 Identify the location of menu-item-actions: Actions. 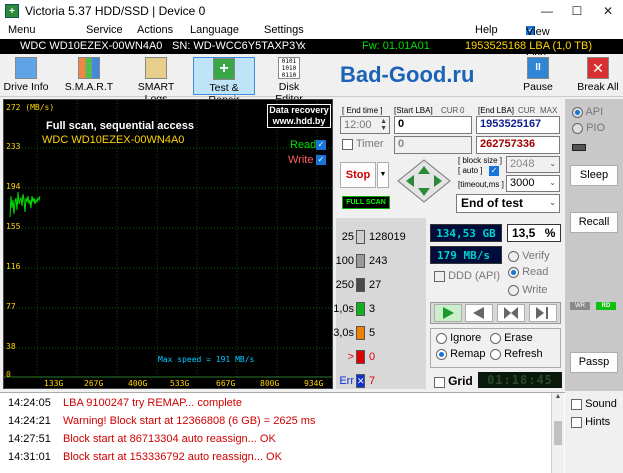
(155, 30).